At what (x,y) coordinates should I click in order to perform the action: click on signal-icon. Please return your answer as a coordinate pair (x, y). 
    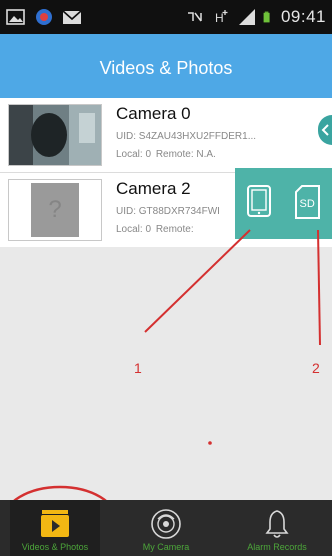
    Looking at the image, I should click on (246, 17).